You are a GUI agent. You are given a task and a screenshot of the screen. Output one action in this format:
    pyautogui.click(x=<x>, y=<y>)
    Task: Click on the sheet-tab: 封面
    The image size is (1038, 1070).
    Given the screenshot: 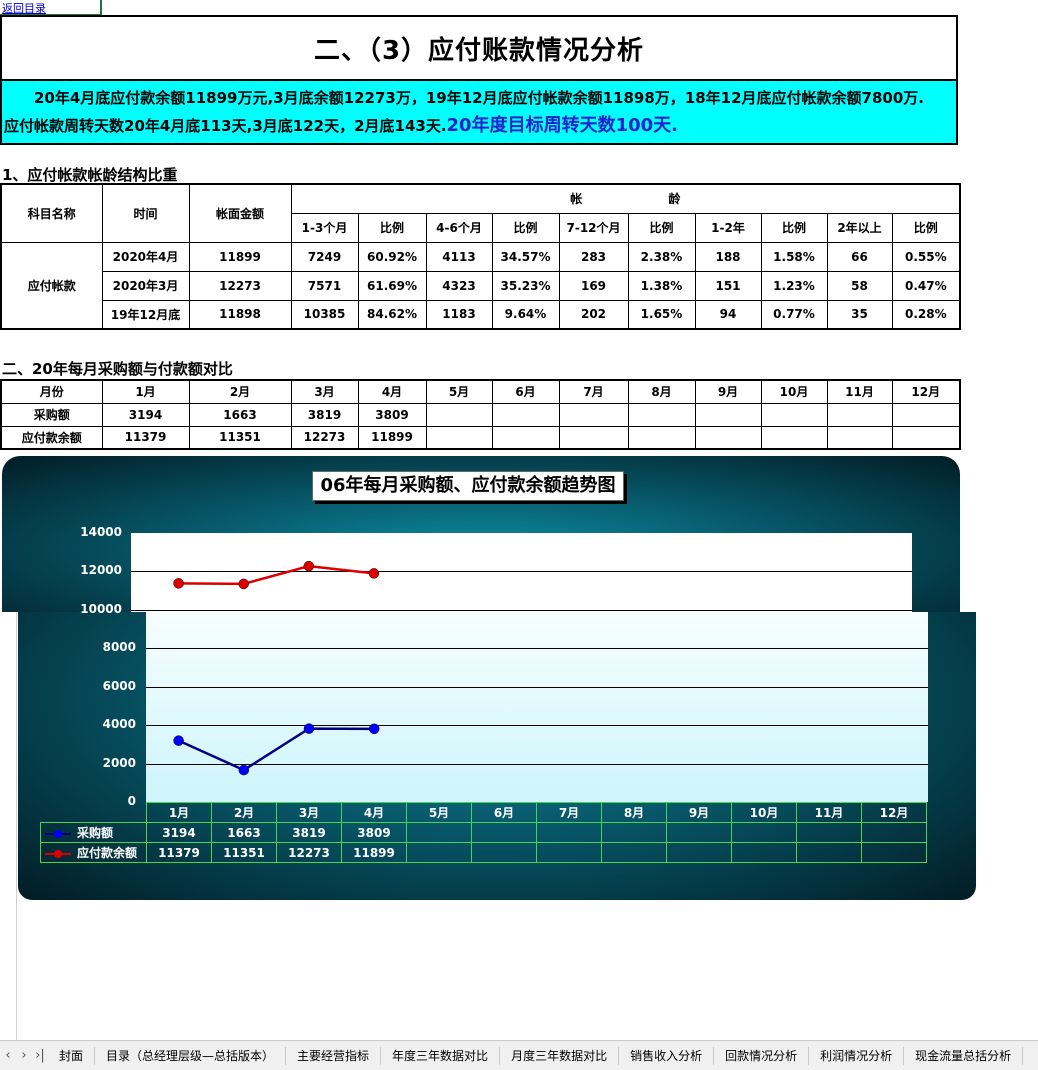 What is the action you would take?
    pyautogui.click(x=72, y=1055)
    